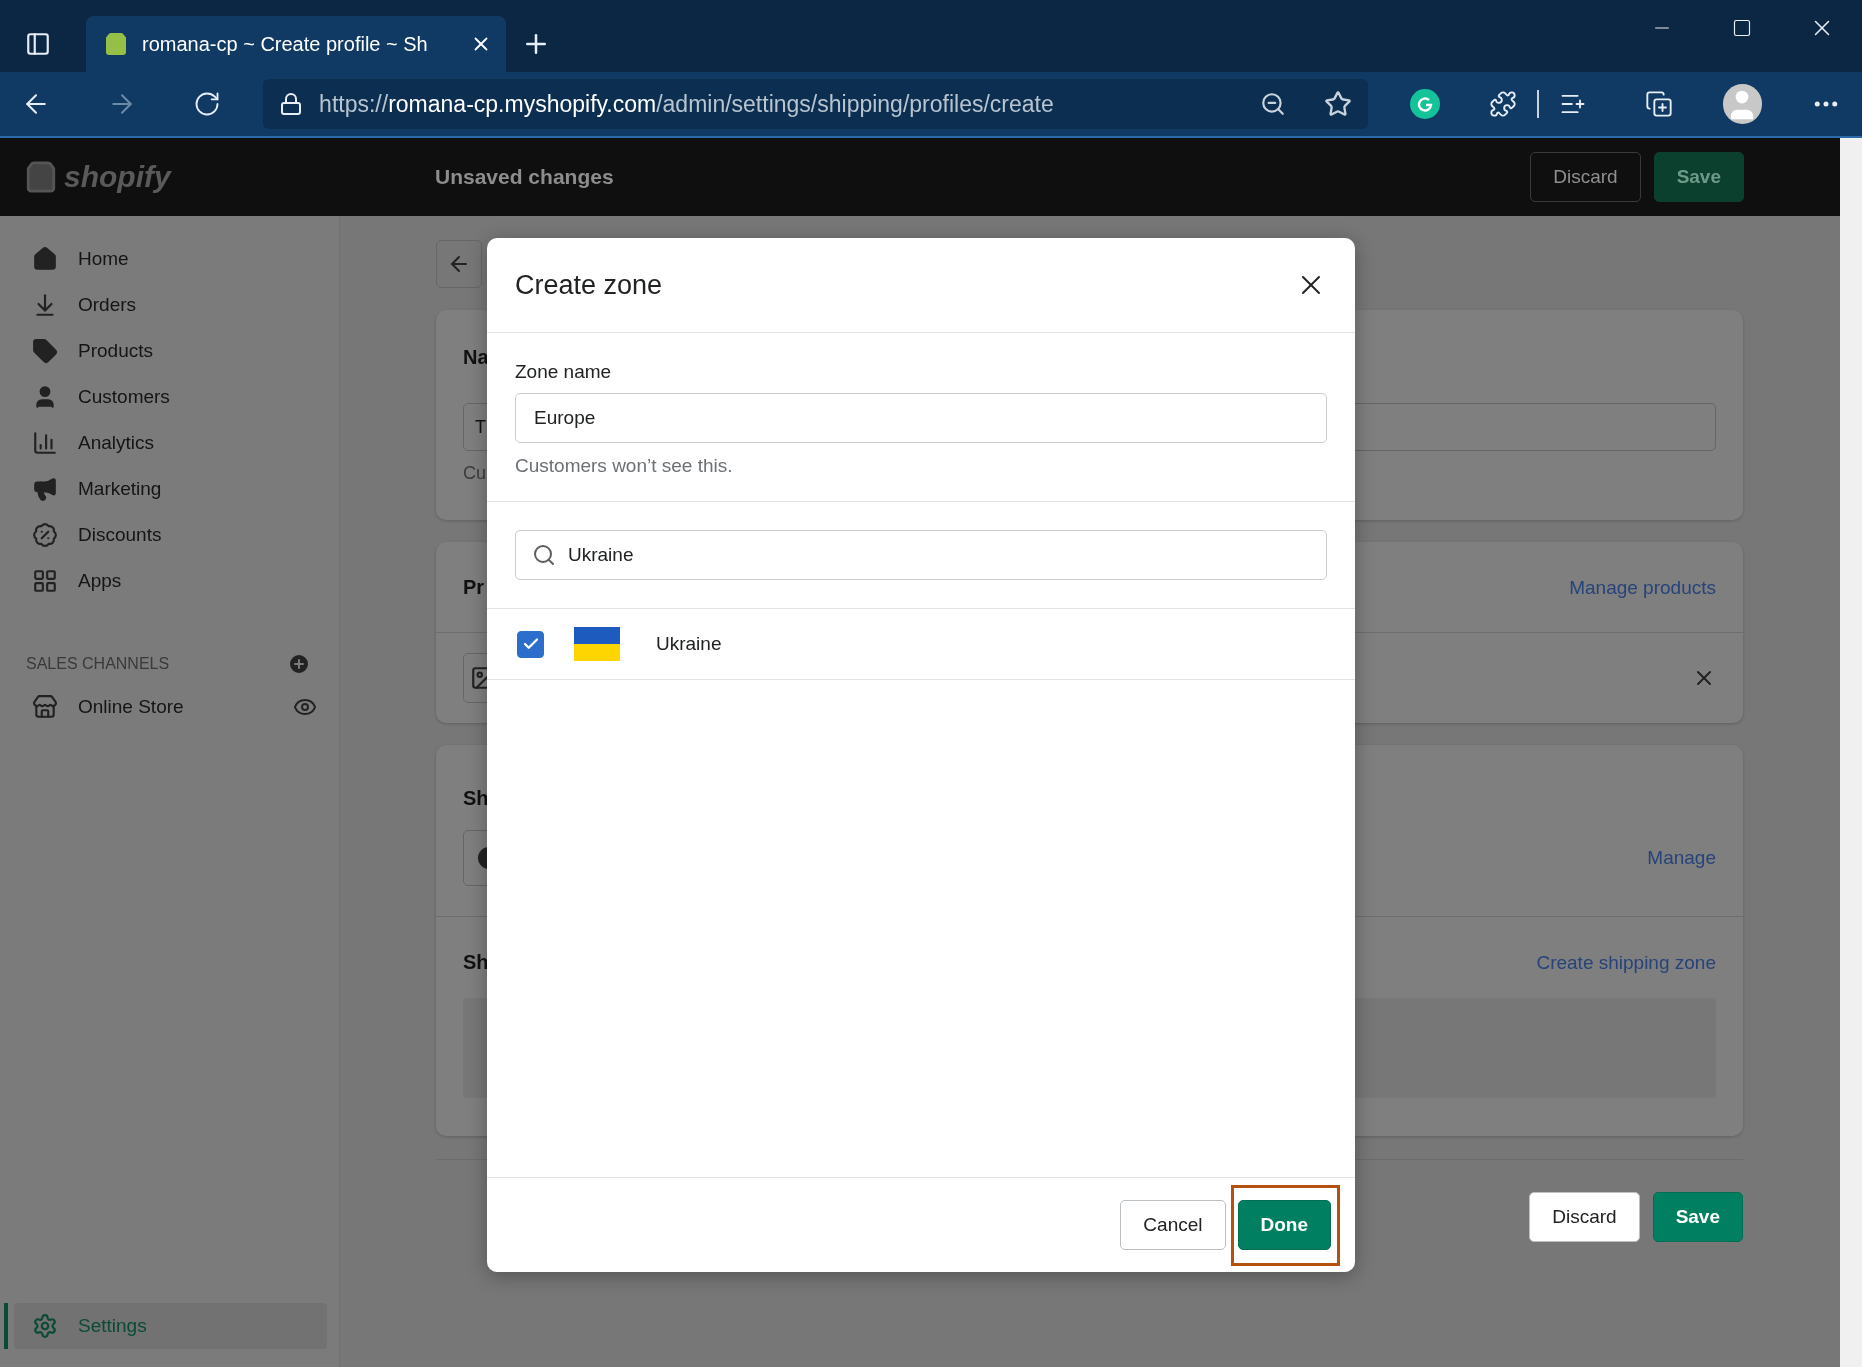 Image resolution: width=1862 pixels, height=1367 pixels. Describe the element at coordinates (170, 305) in the screenshot. I see `nav-item: Orders` at that location.